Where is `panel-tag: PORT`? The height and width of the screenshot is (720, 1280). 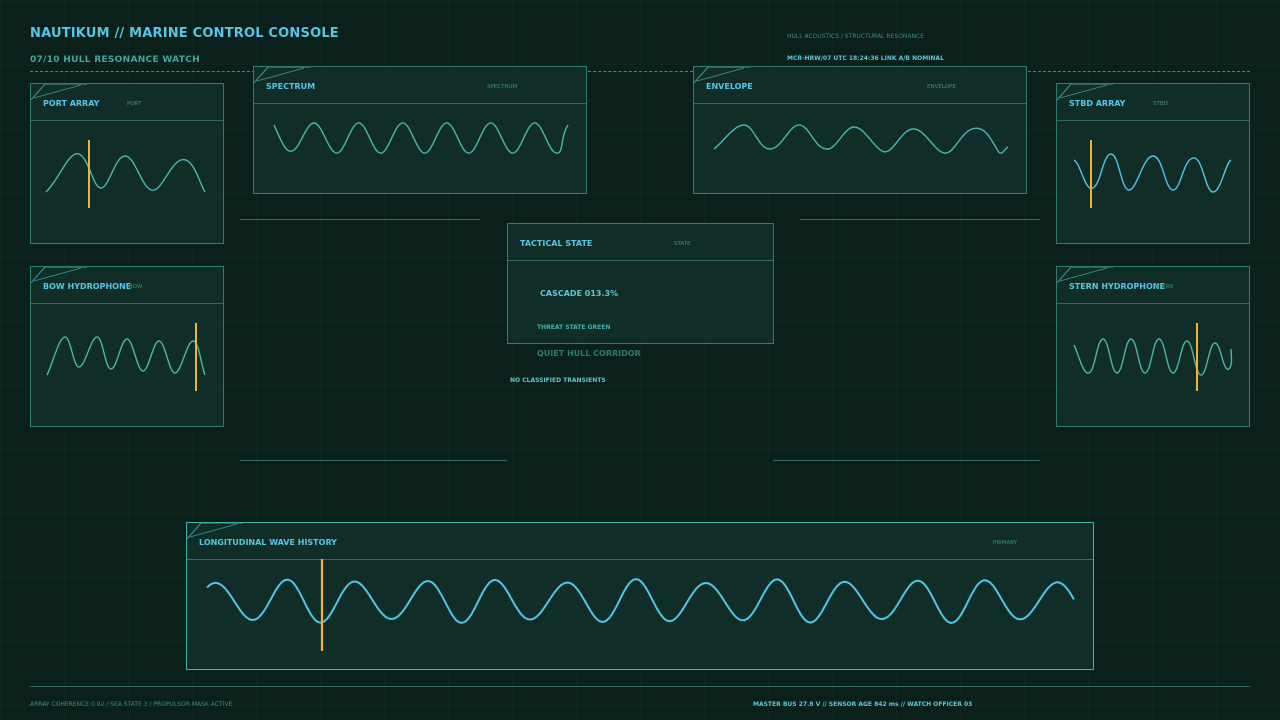
panel-tag: PORT is located at coordinates (134, 104).